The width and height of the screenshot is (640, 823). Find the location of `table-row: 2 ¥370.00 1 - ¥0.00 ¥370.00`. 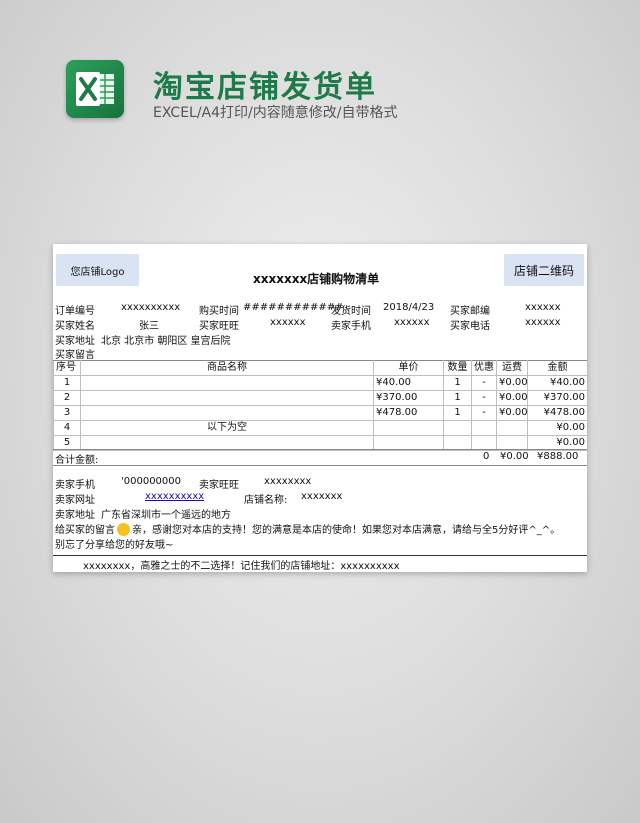

table-row: 2 ¥370.00 1 - ¥0.00 ¥370.00 is located at coordinates (320, 398).